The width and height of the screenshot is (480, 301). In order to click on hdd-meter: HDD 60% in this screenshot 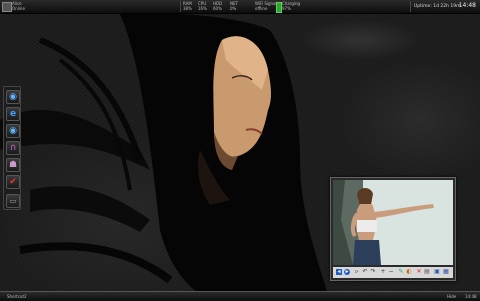, I will do `click(218, 6)`.